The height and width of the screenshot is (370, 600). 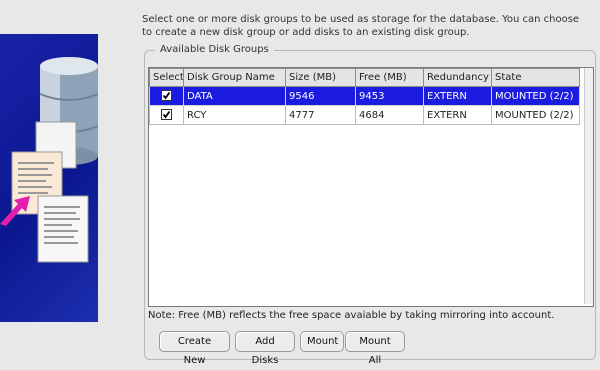 What do you see at coordinates (375, 348) in the screenshot?
I see `mount-all-button: Mount All` at bounding box center [375, 348].